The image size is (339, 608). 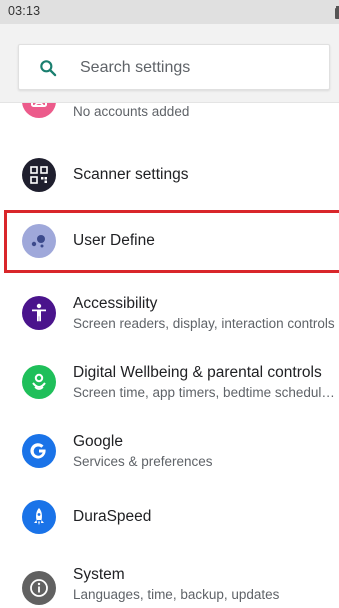 I want to click on settings-item-system: System Languages, time, backup, updates, so click(x=169, y=580).